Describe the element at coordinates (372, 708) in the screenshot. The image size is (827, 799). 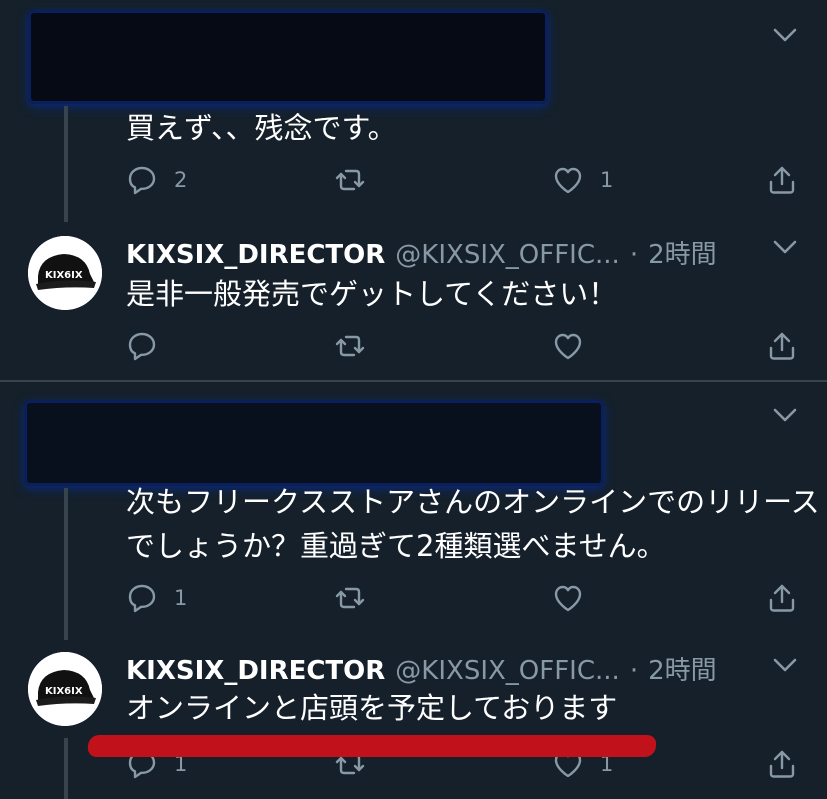
I see `tweet-text: オンラインと店頭を予定しております` at that location.